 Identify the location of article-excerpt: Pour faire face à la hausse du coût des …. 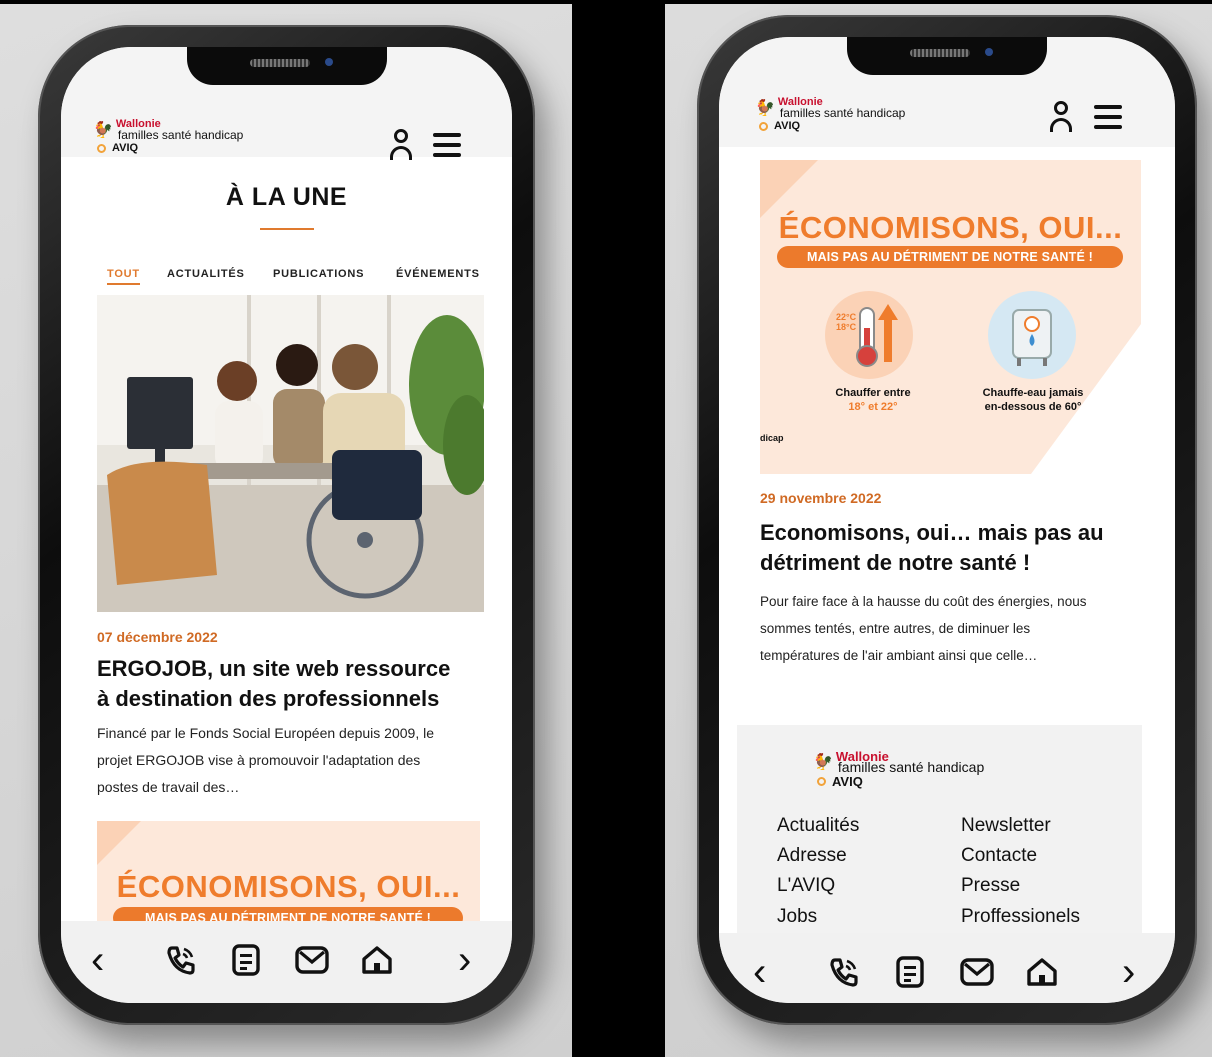
(923, 628).